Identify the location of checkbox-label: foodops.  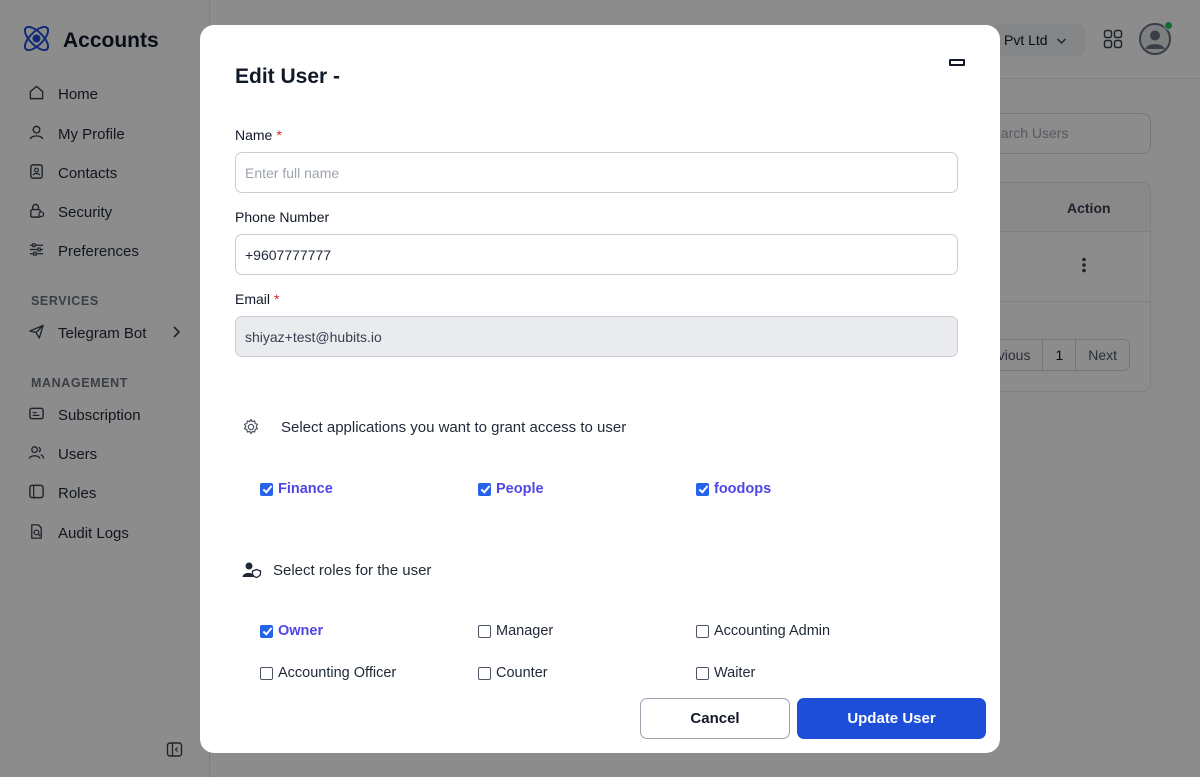
(743, 489).